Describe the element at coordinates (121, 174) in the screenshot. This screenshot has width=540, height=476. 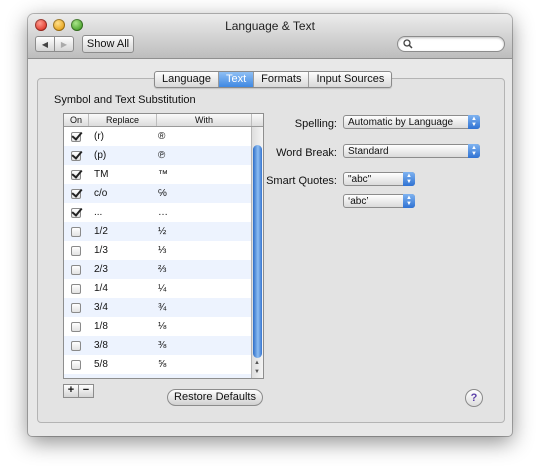
I see `replace-cell: TM` at that location.